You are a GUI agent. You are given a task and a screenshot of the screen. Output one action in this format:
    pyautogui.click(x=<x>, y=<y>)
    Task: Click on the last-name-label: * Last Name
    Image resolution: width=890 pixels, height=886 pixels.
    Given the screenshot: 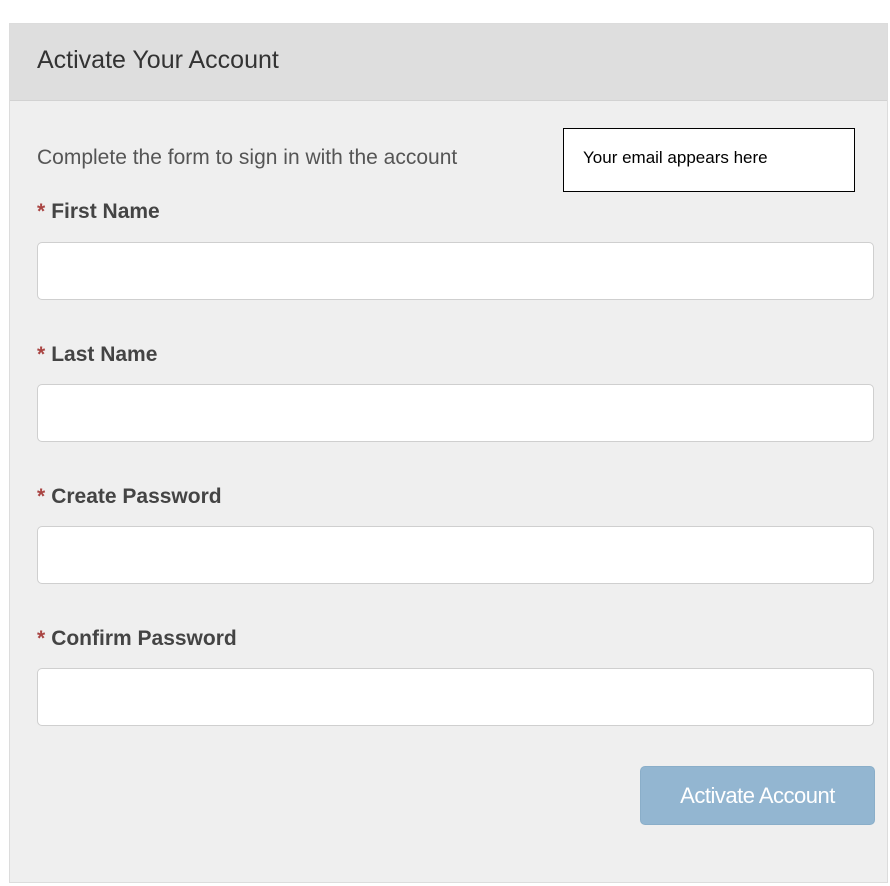 What is the action you would take?
    pyautogui.click(x=97, y=355)
    